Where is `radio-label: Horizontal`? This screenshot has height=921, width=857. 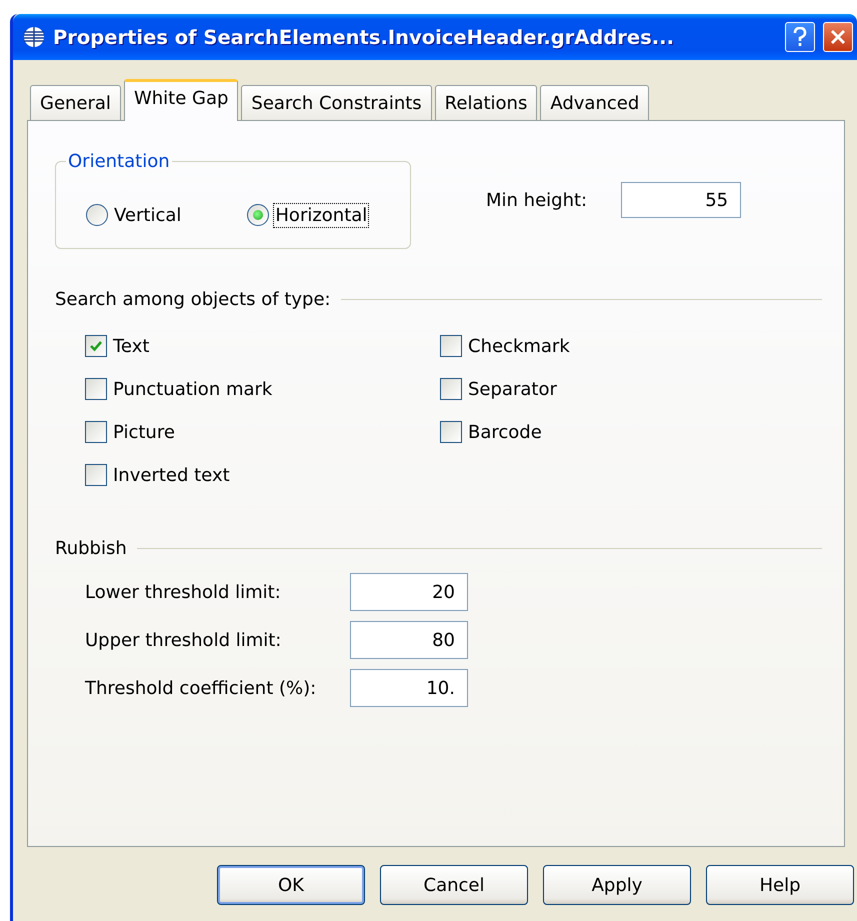 radio-label: Horizontal is located at coordinates (321, 215).